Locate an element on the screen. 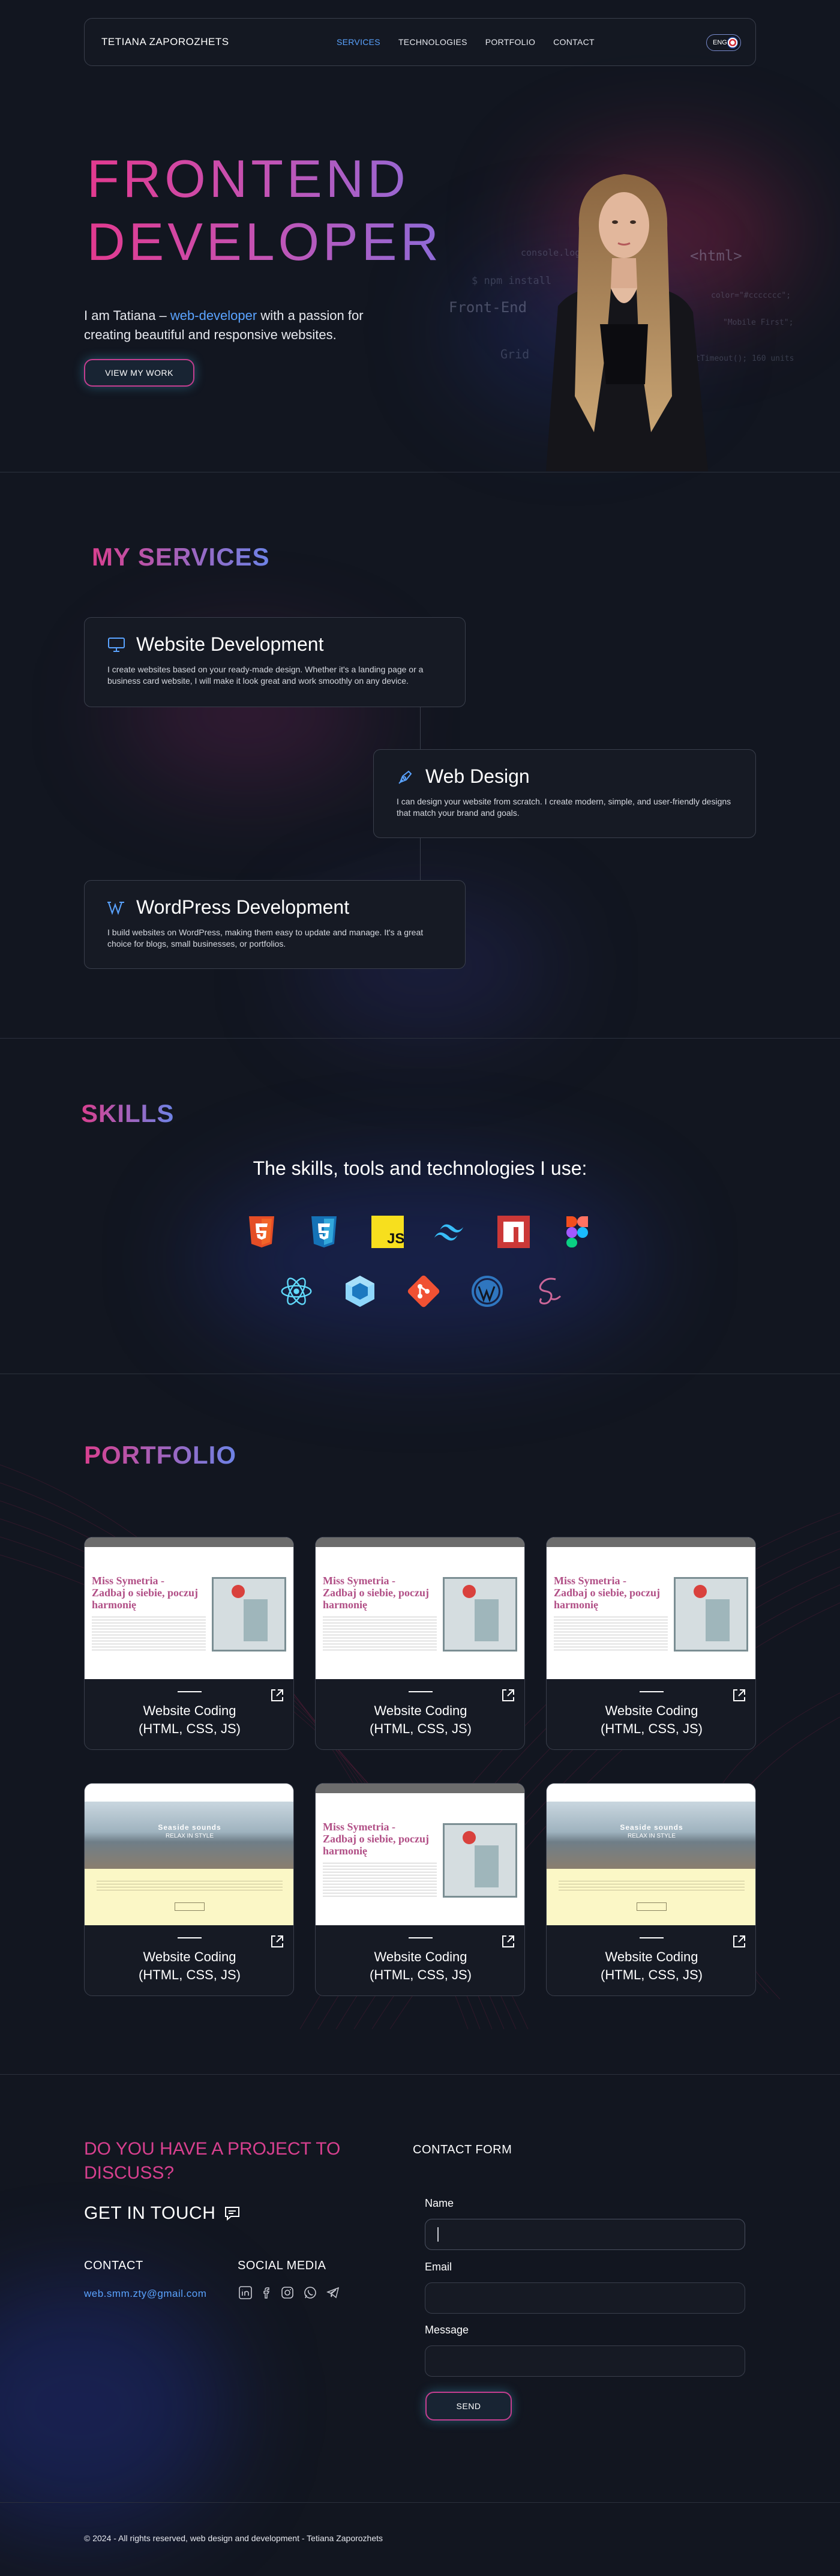 The width and height of the screenshot is (840, 2576). nav-contact: CONTACT is located at coordinates (574, 42).